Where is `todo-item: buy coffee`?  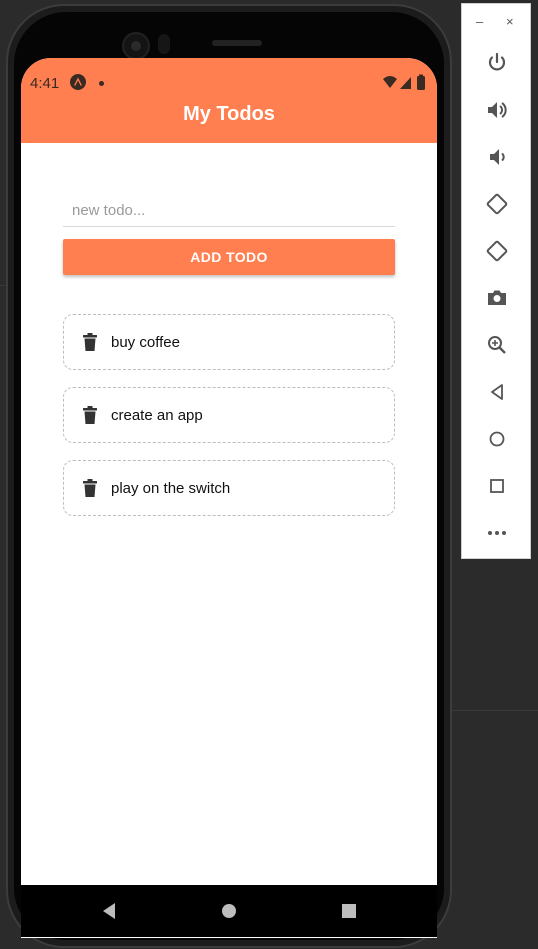
todo-item: buy coffee is located at coordinates (229, 342).